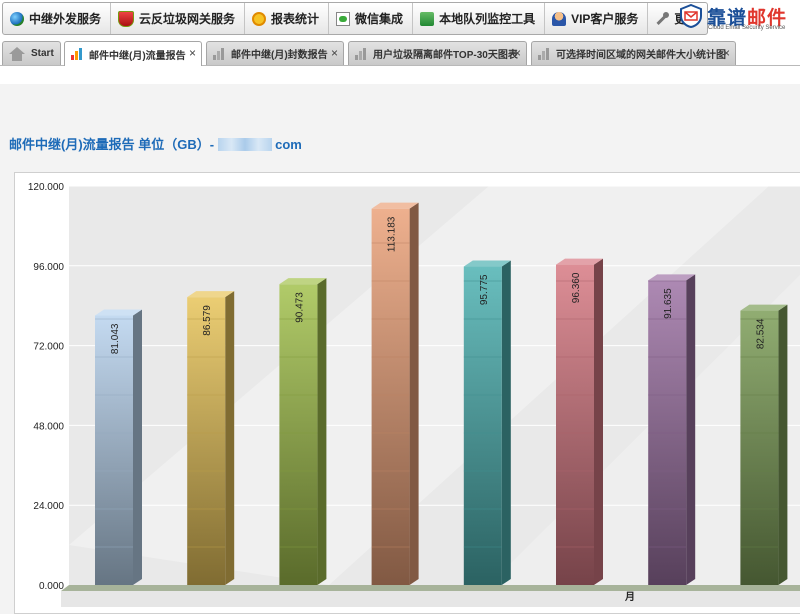  What do you see at coordinates (747, 28) in the screenshot?
I see `brand-tagline: Cloud Email Security Service` at bounding box center [747, 28].